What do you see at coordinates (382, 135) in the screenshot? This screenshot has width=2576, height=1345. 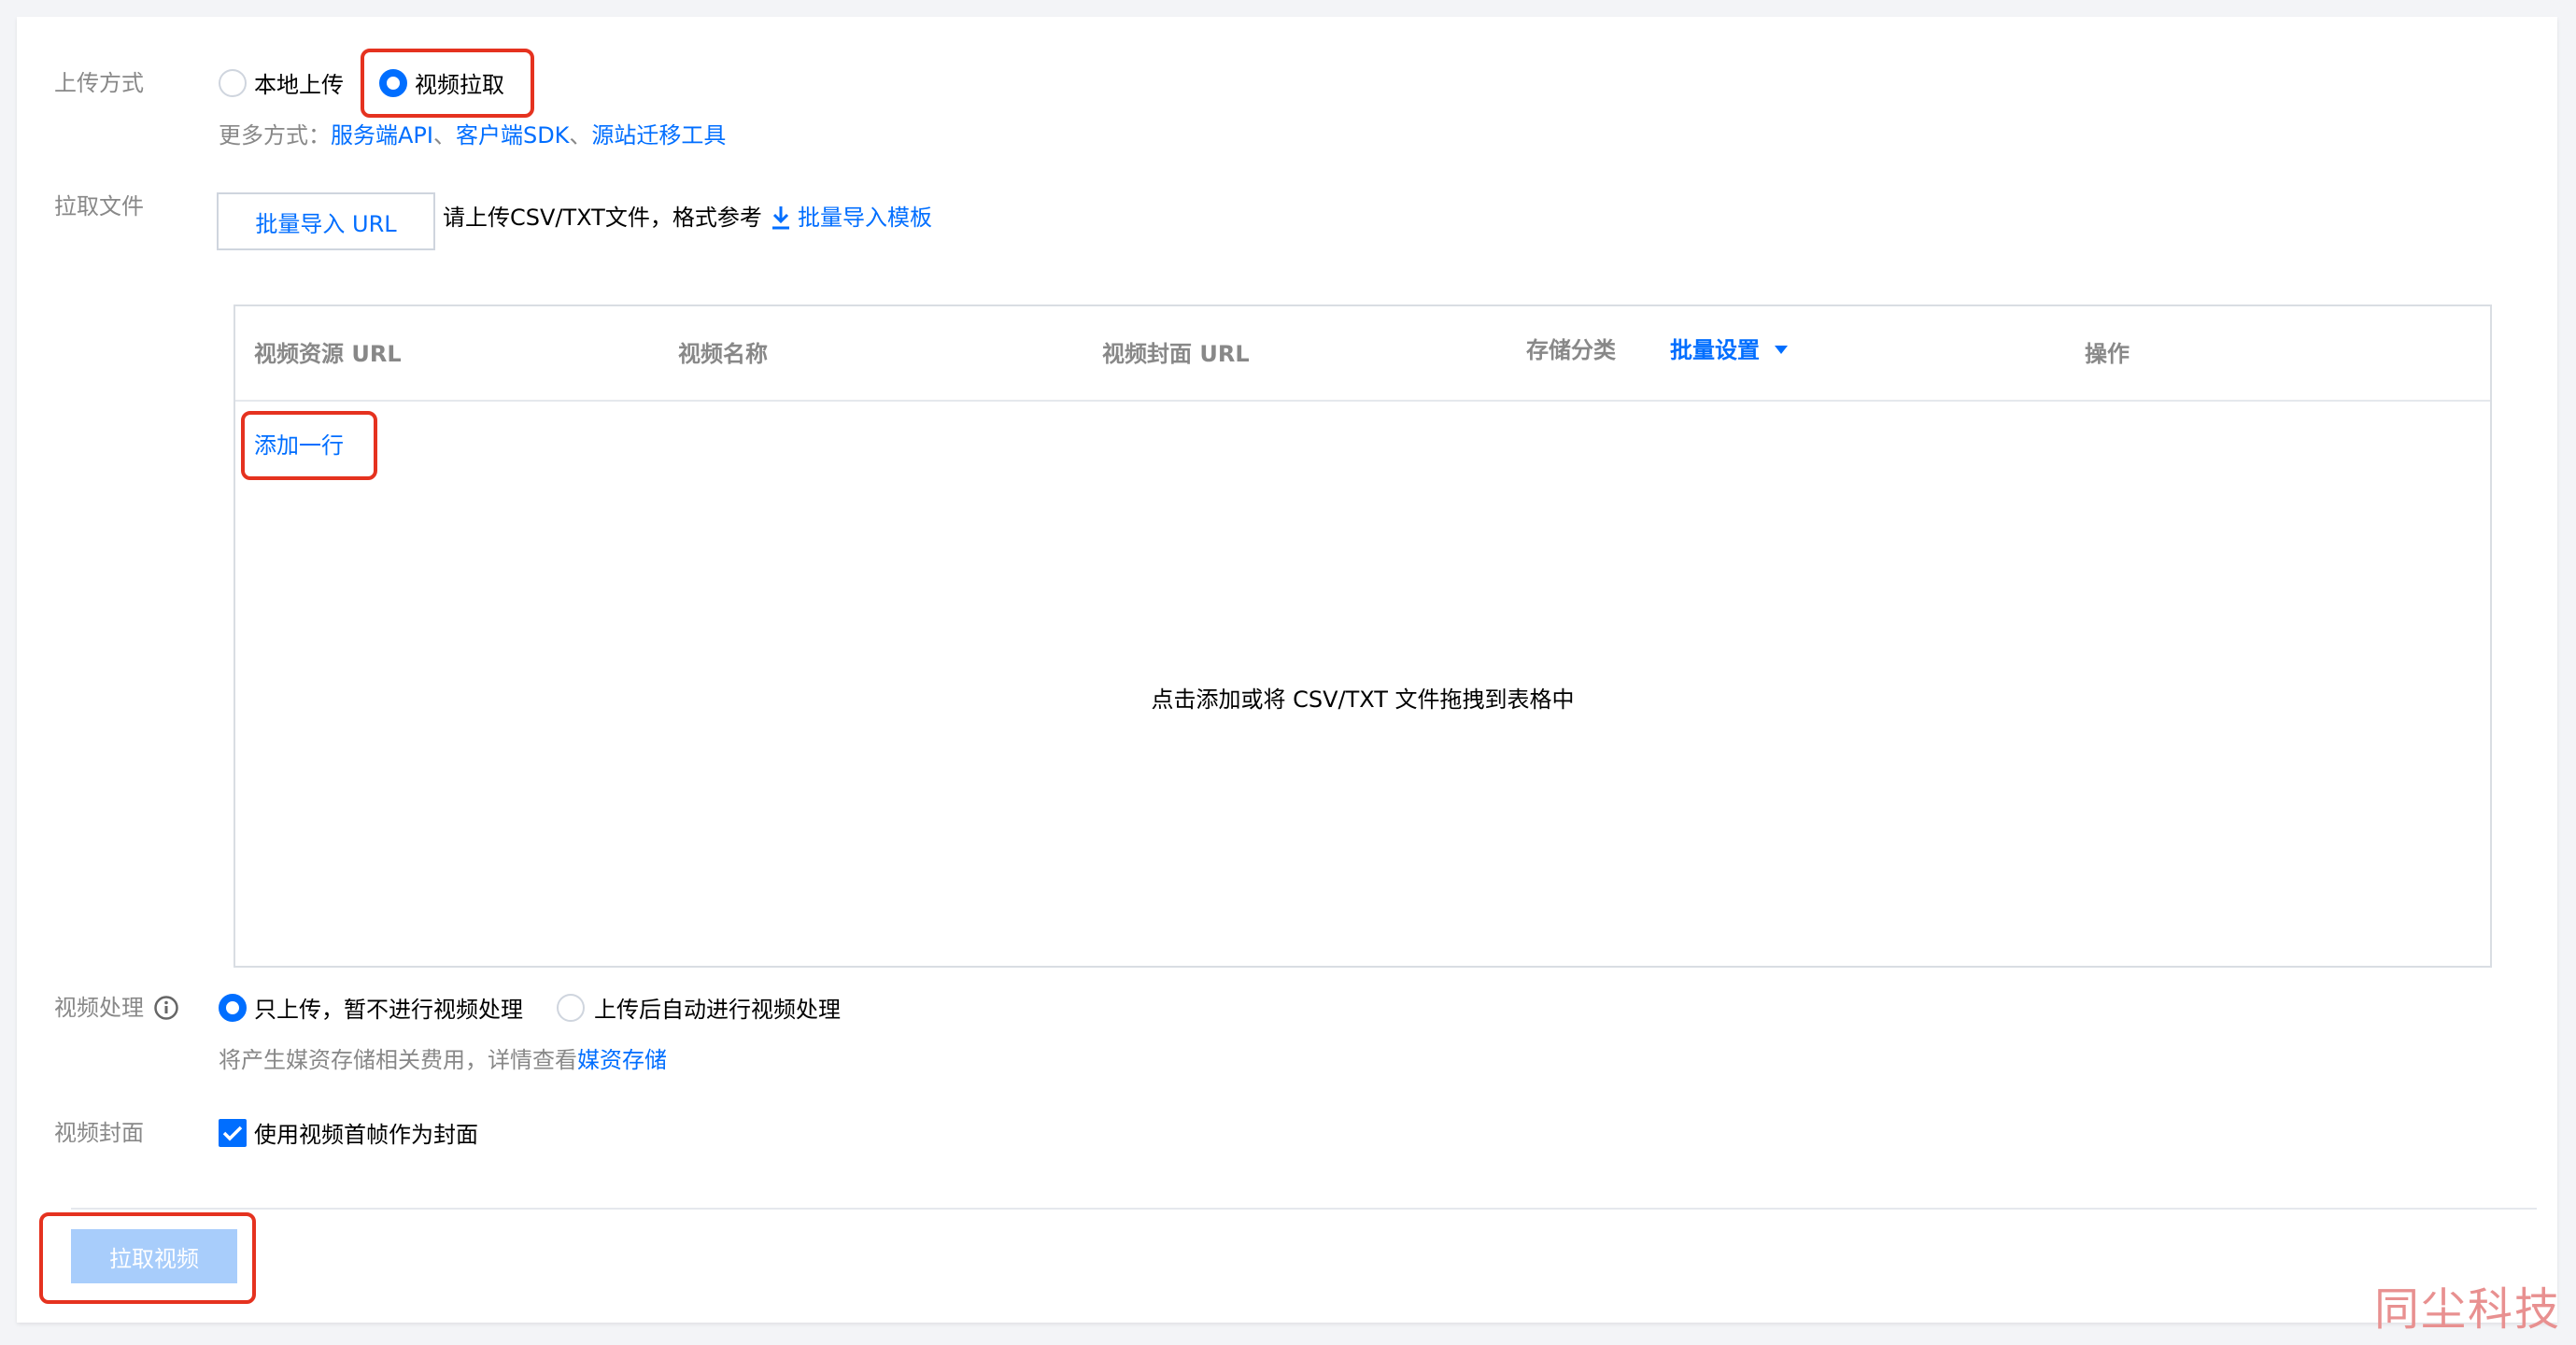 I see `link-server-api: 服务端API` at bounding box center [382, 135].